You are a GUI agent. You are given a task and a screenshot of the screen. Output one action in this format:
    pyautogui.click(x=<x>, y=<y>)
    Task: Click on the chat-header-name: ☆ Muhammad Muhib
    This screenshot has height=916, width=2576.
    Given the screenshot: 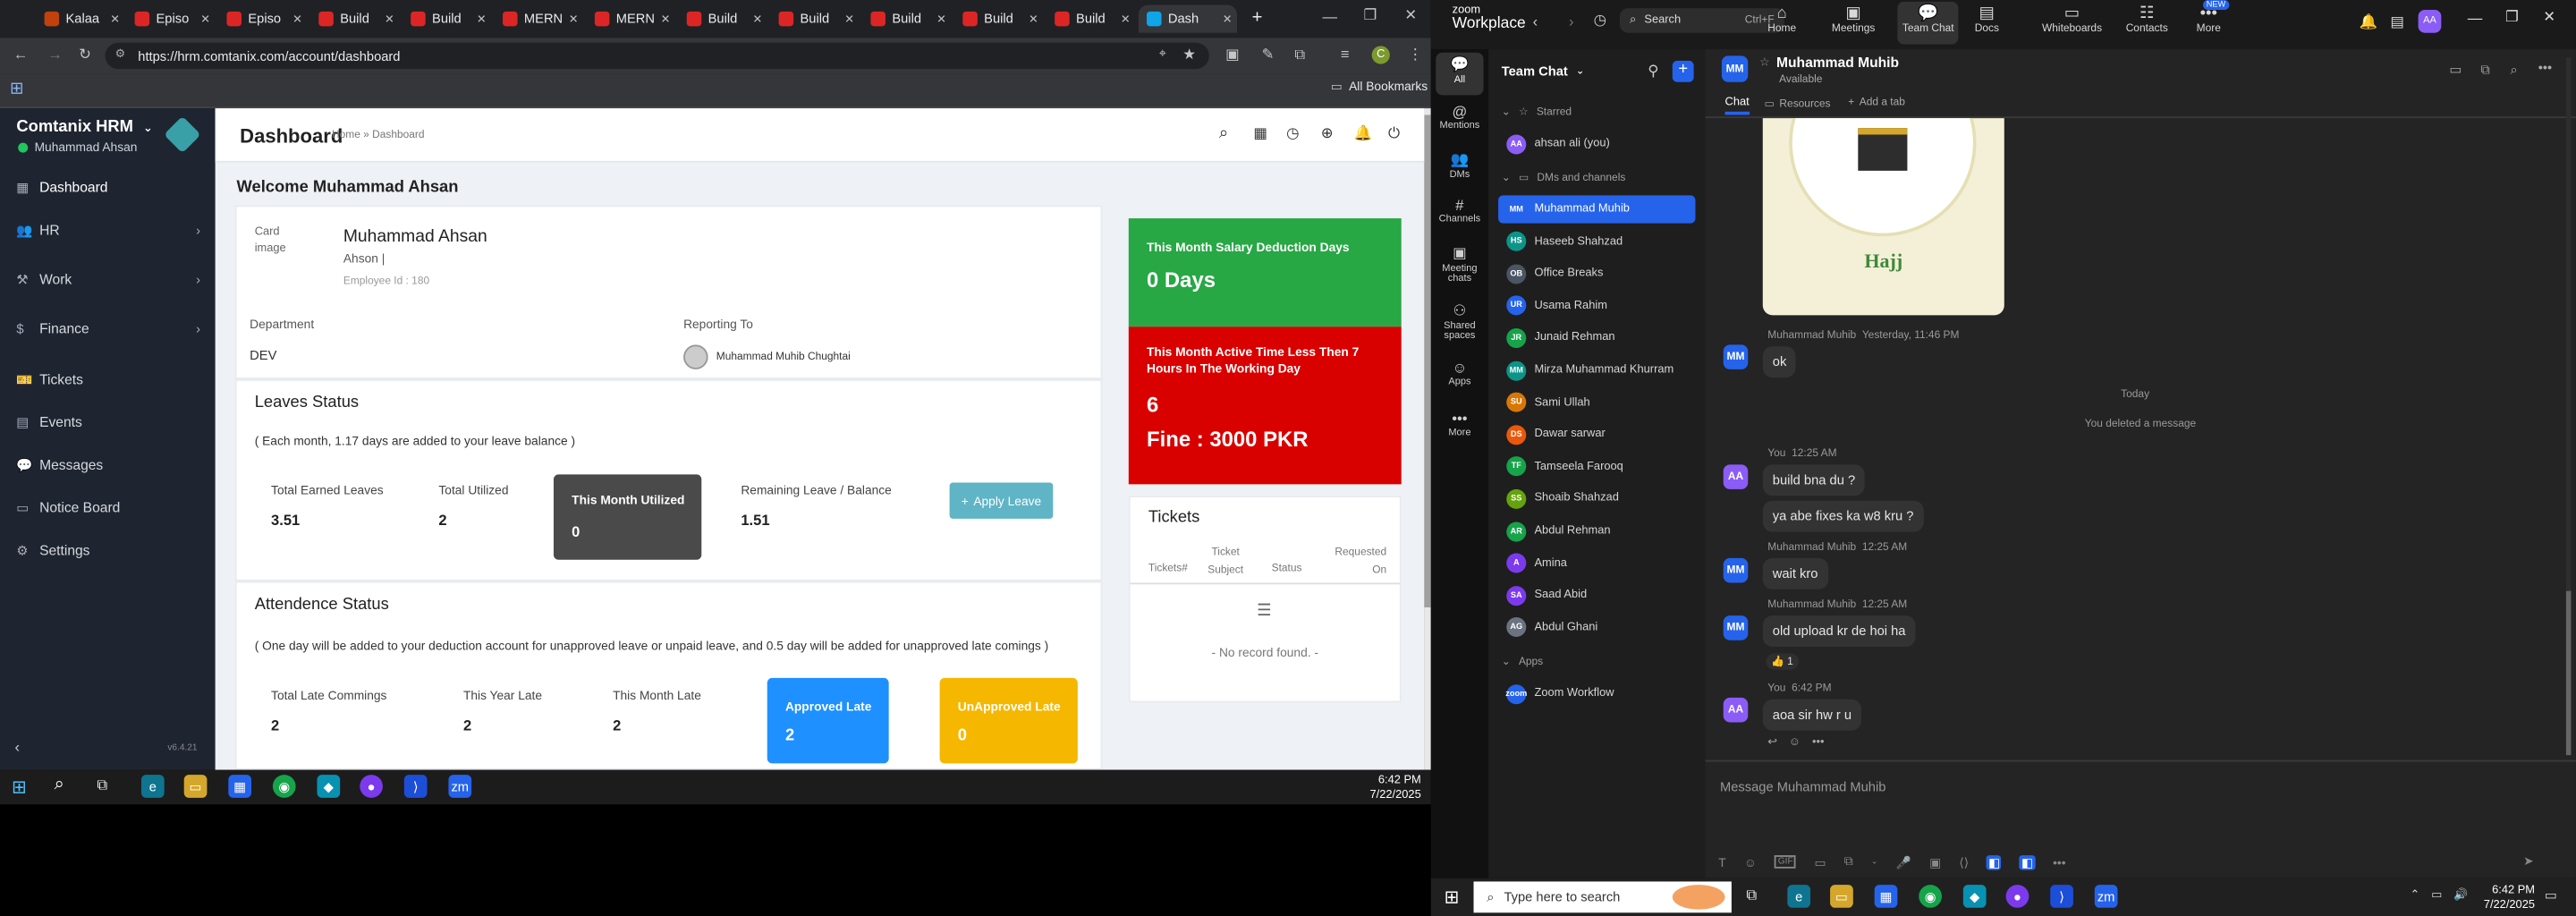 What is the action you would take?
    pyautogui.click(x=1829, y=63)
    